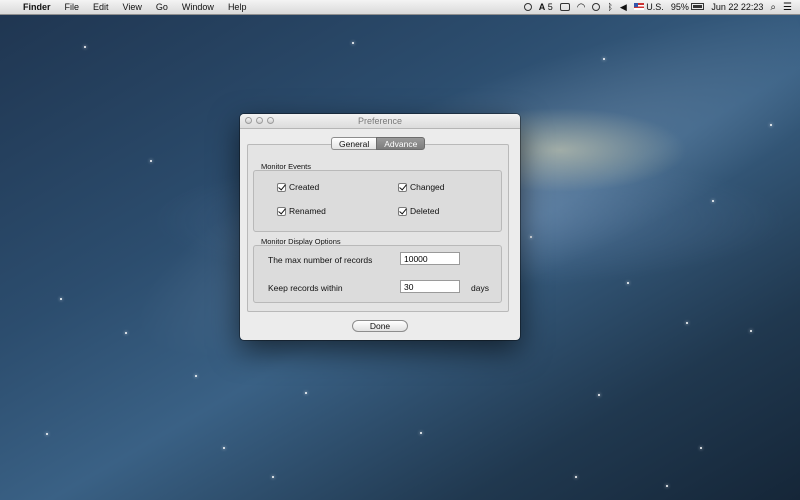 Image resolution: width=800 pixels, height=500 pixels. I want to click on window-title: Preference, so click(380, 121).